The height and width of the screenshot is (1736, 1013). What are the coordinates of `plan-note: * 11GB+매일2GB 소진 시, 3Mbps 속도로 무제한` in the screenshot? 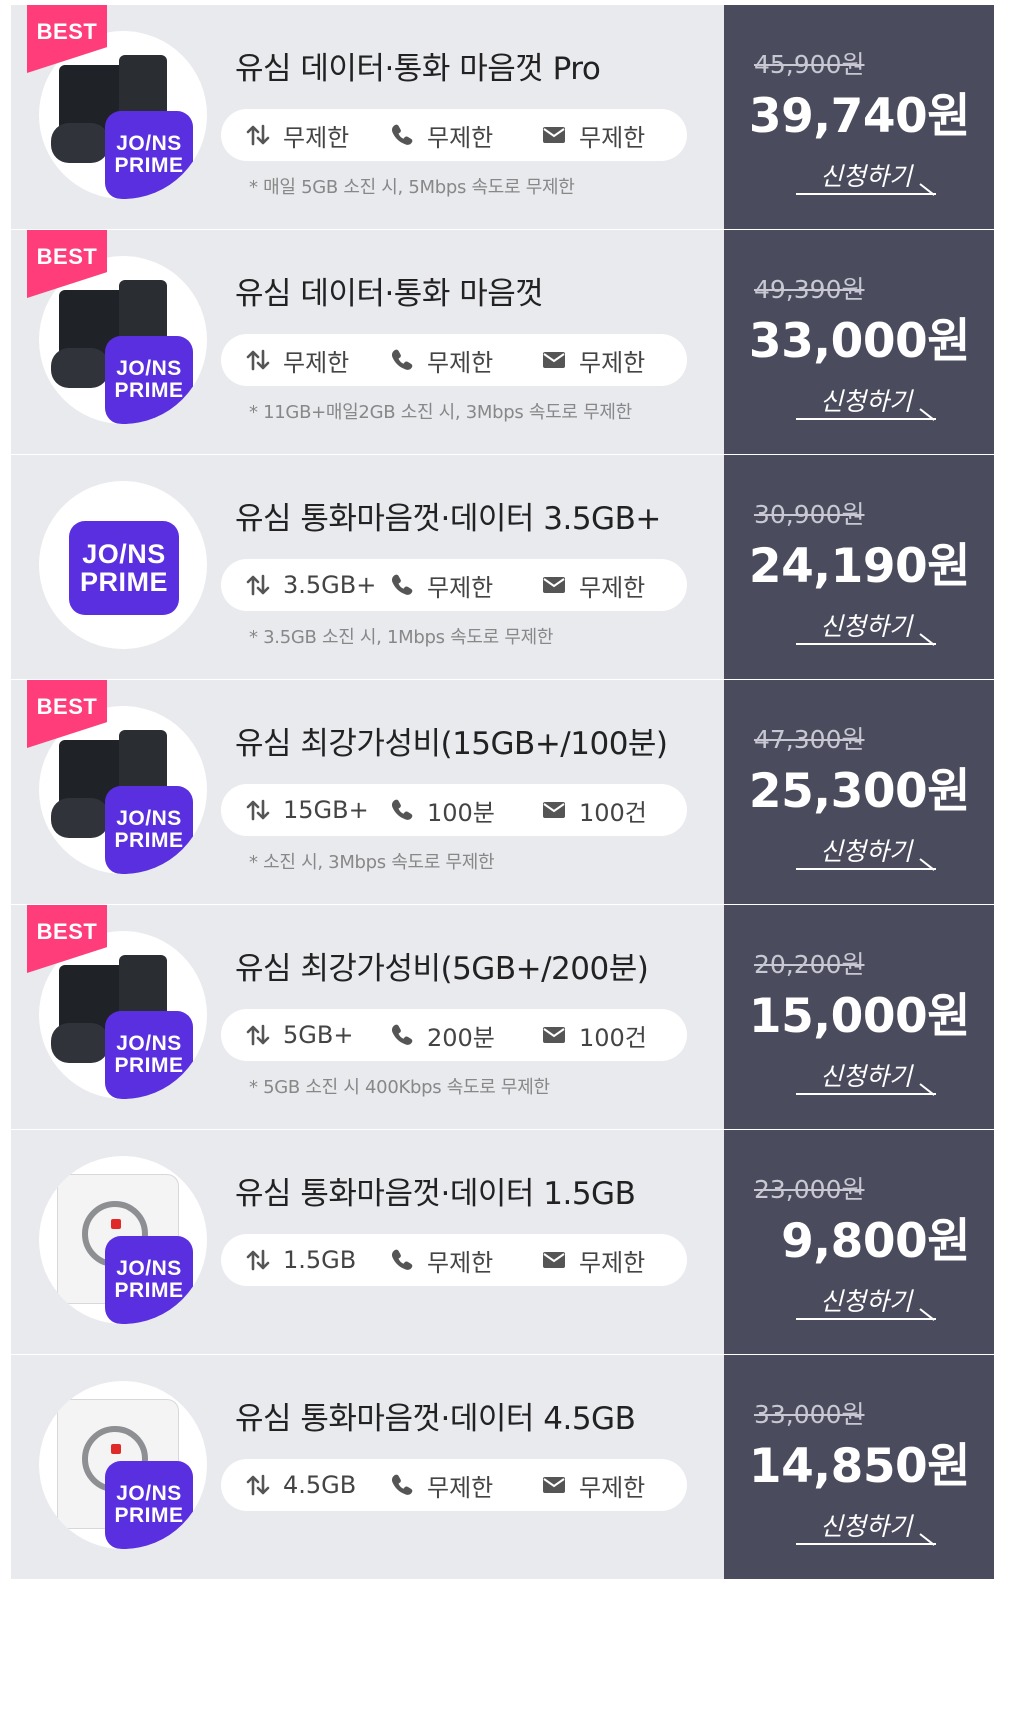 It's located at (440, 412).